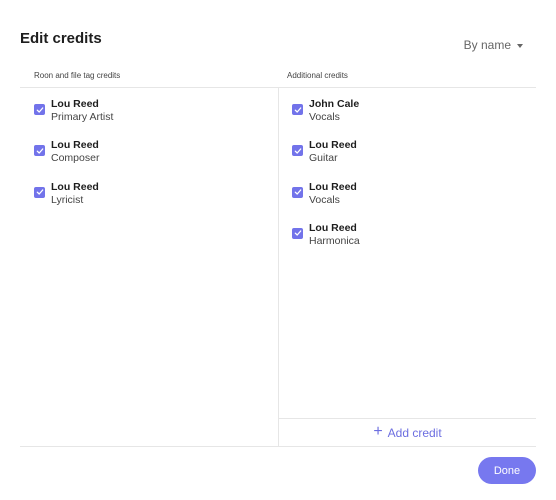  Describe the element at coordinates (414, 433) in the screenshot. I see `add-credit-label: Add credit` at that location.